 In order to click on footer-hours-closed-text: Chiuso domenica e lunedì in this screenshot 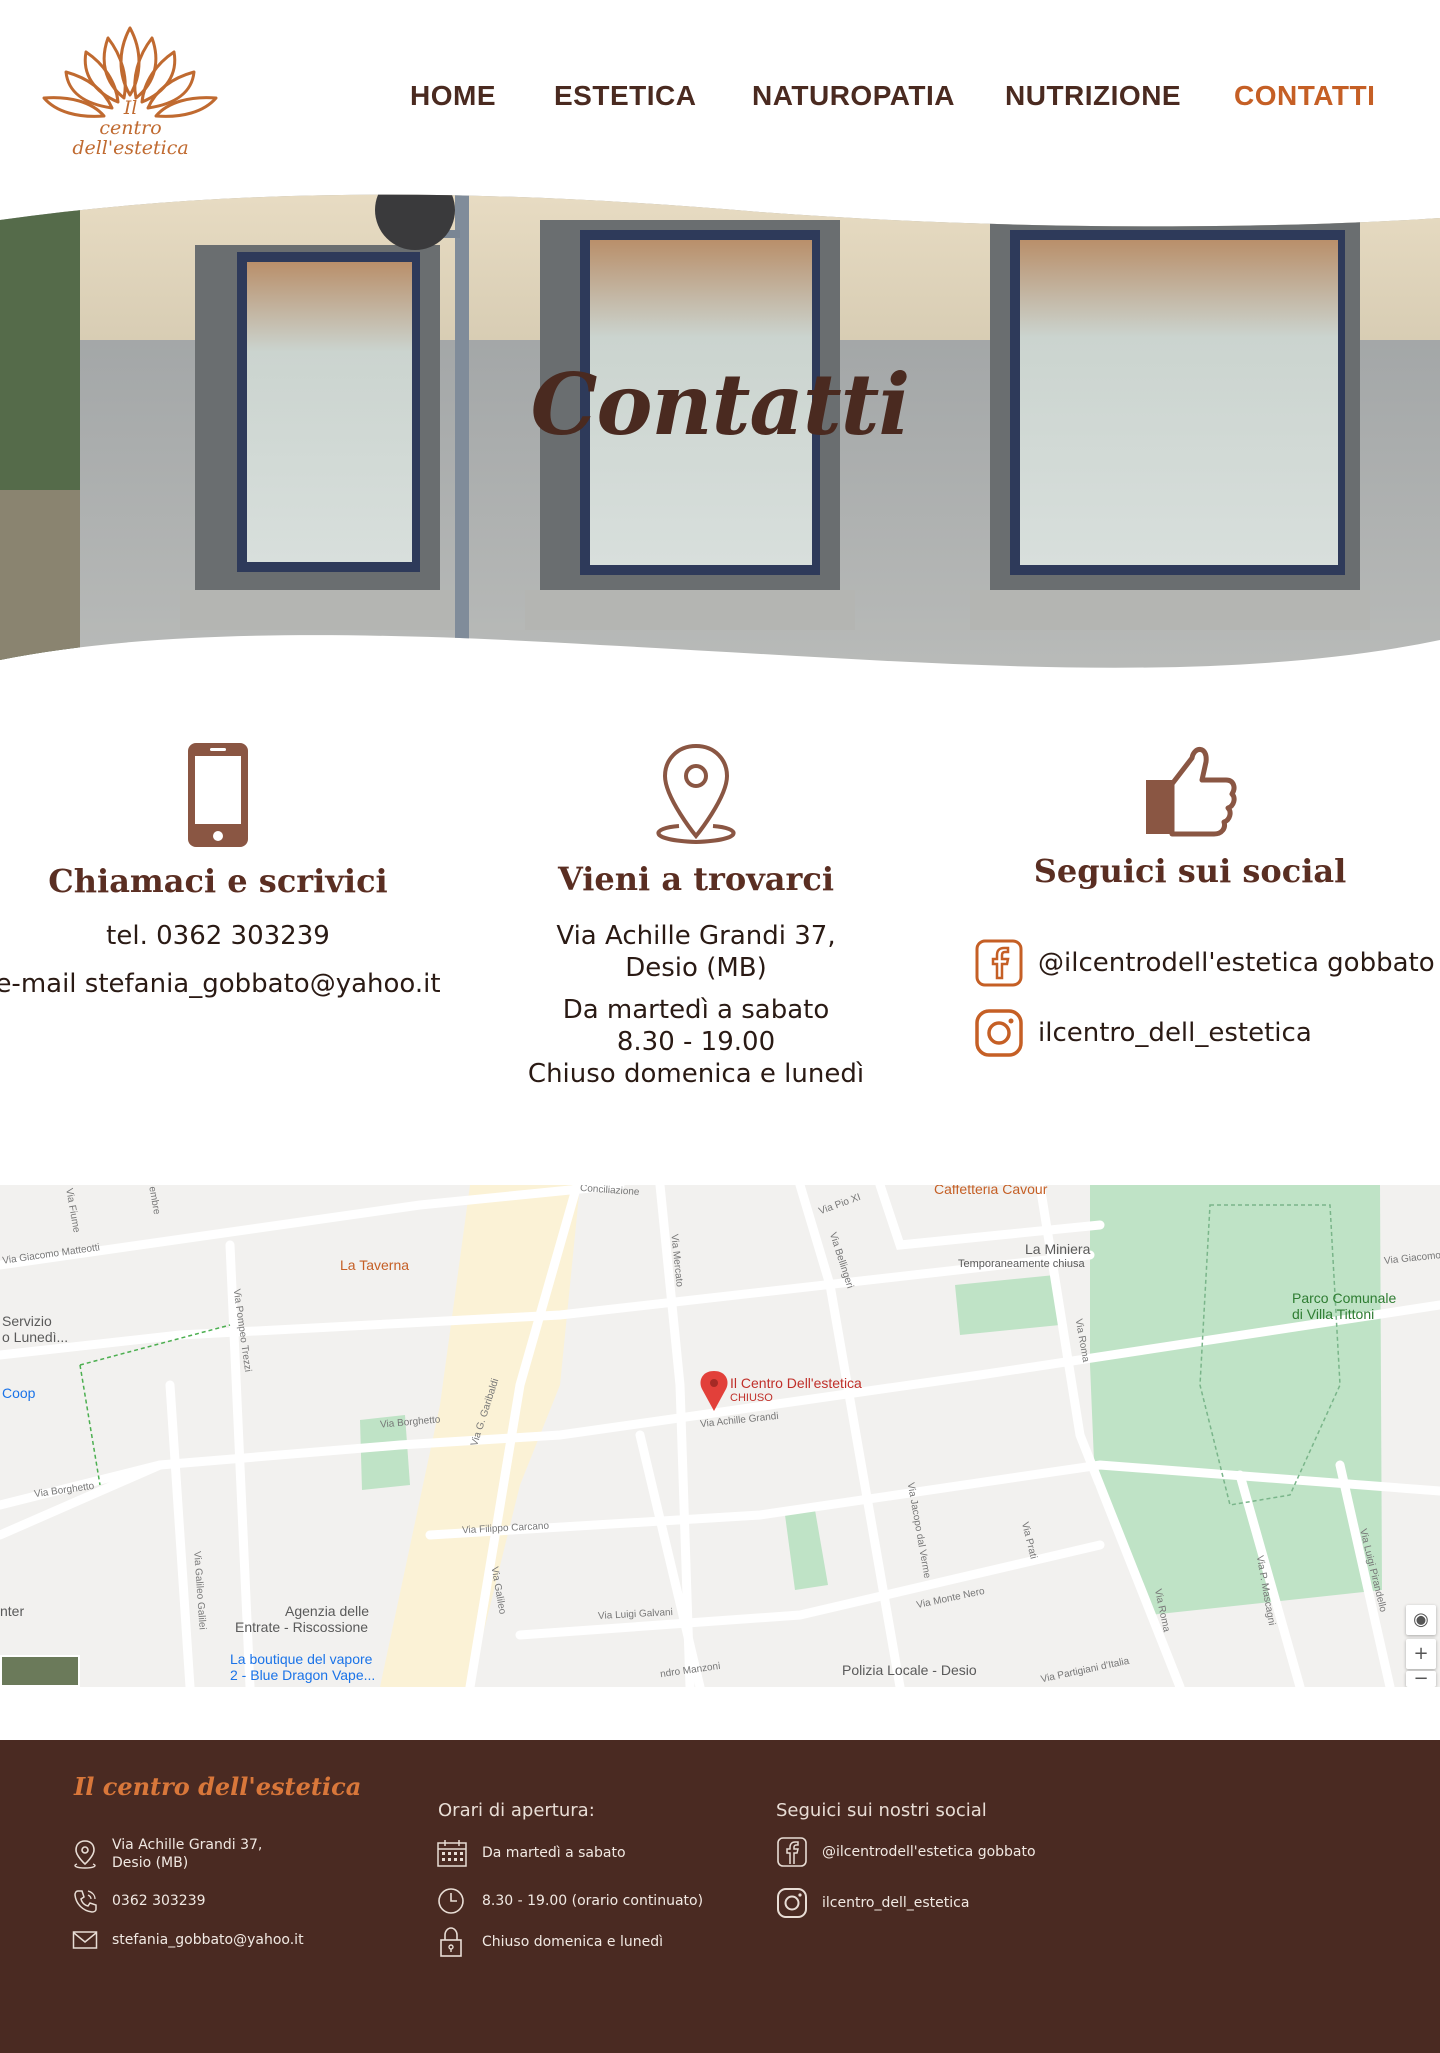, I will do `click(573, 1942)`.